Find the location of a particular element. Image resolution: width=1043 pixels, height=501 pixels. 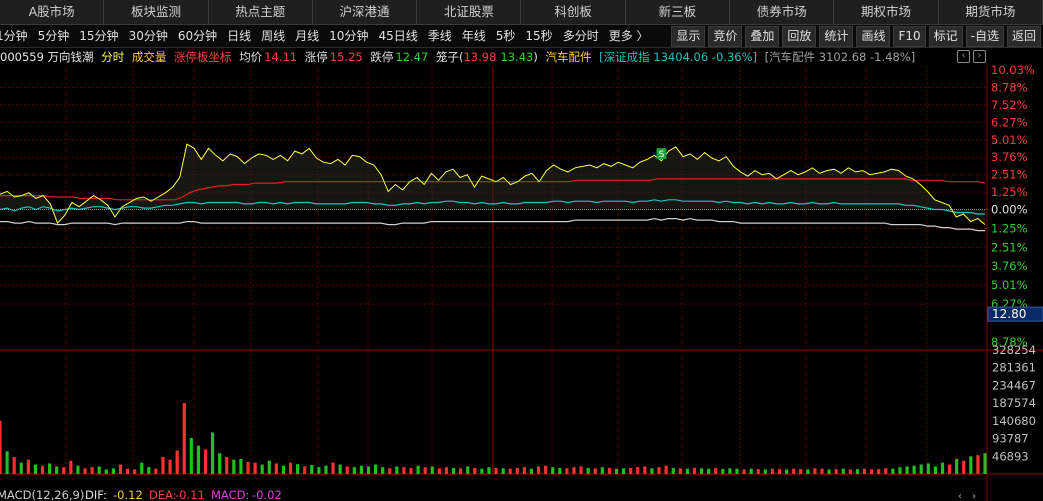

pct-axis-label: 3.76% is located at coordinates (1009, 157).